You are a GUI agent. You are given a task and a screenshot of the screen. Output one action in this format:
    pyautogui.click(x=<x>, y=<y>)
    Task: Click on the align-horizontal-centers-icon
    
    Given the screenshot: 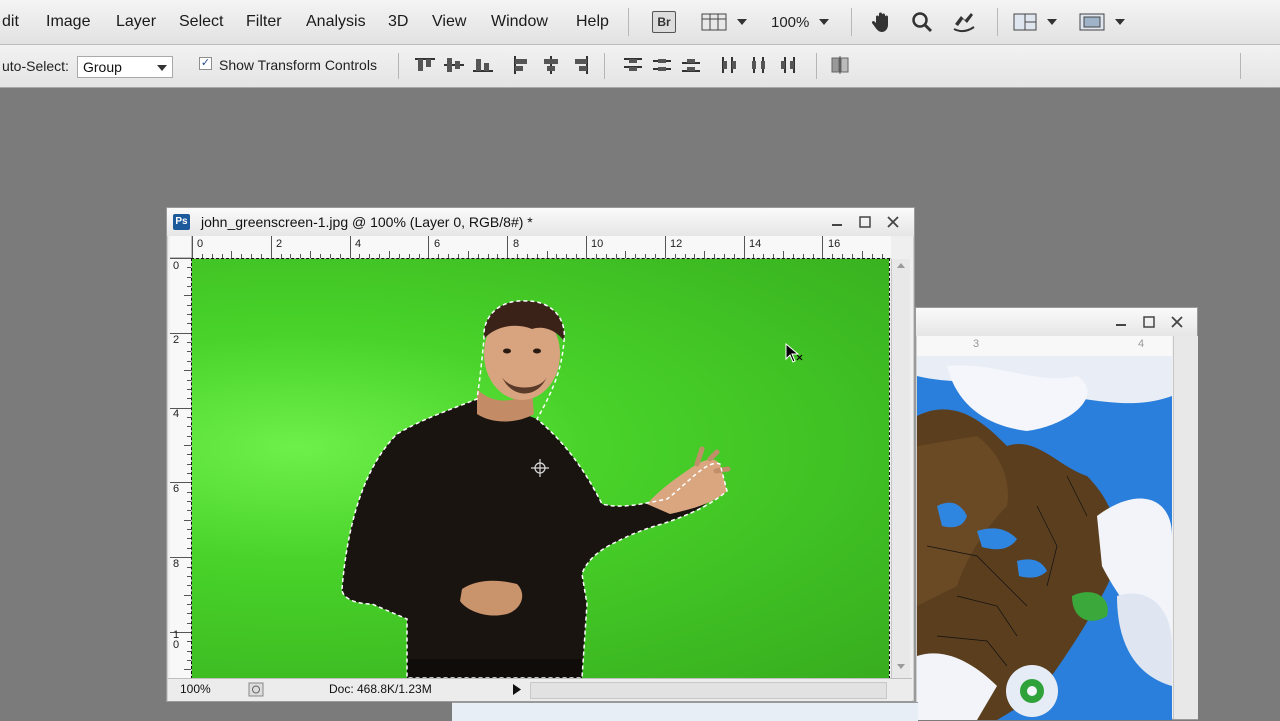 What is the action you would take?
    pyautogui.click(x=551, y=65)
    